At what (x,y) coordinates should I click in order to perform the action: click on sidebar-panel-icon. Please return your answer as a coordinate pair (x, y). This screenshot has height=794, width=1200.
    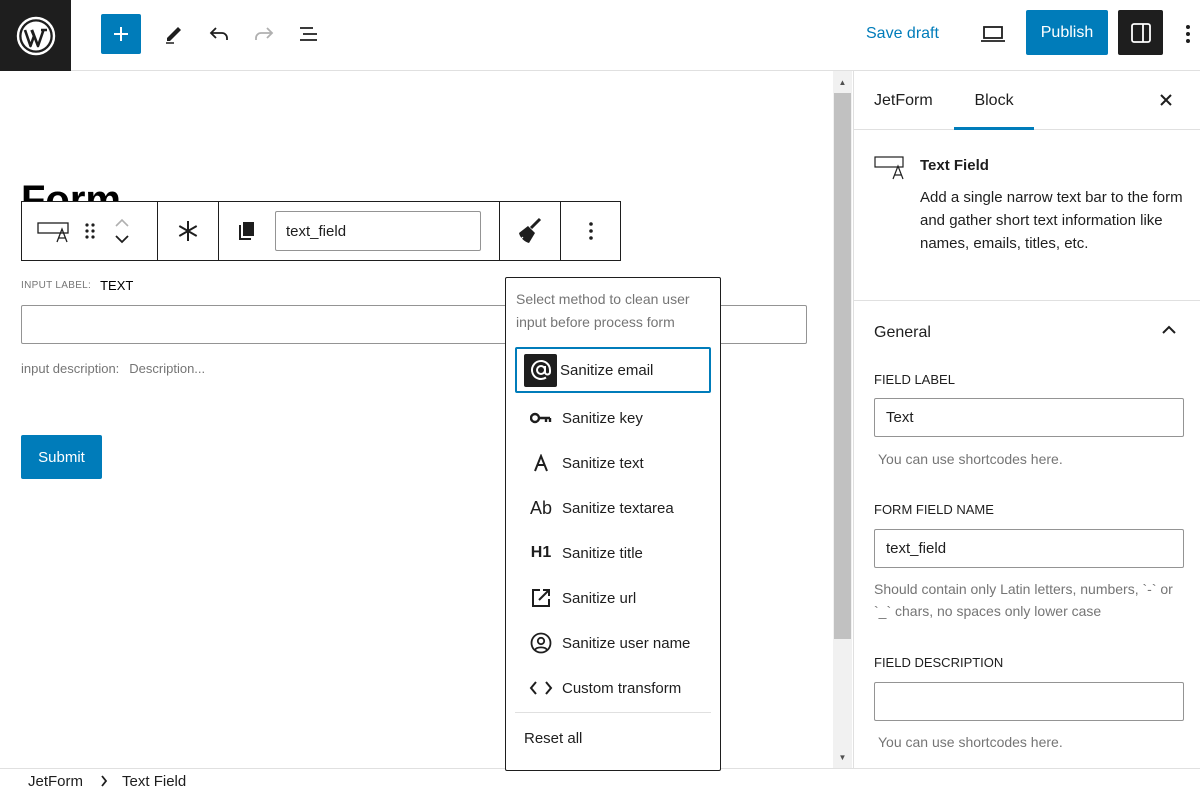
    Looking at the image, I should click on (1140, 32).